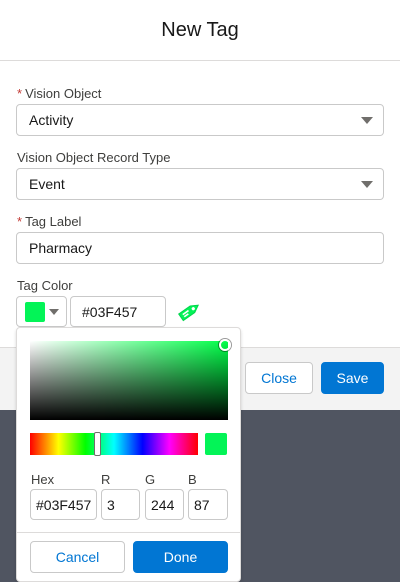  I want to click on cancel-button: Cancel, so click(77, 557).